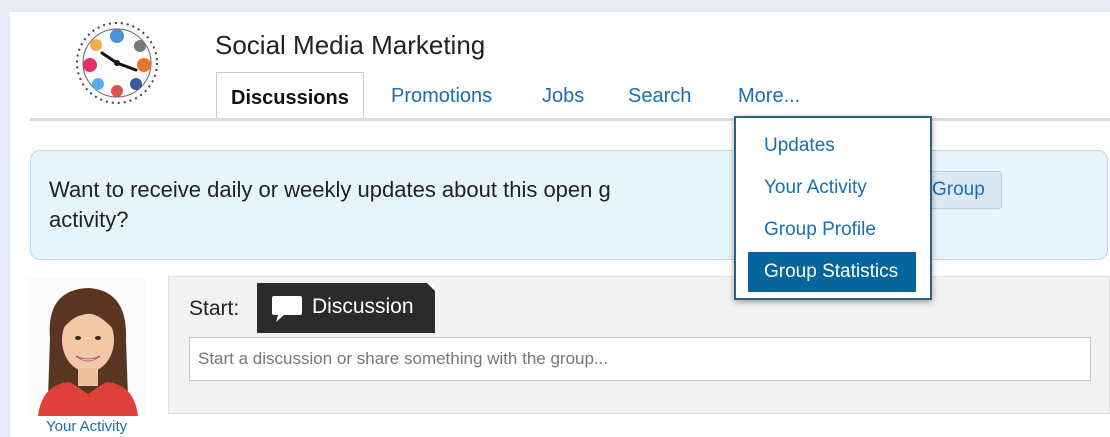  What do you see at coordinates (86, 426) in the screenshot?
I see `your-activity-link: Your Activity` at bounding box center [86, 426].